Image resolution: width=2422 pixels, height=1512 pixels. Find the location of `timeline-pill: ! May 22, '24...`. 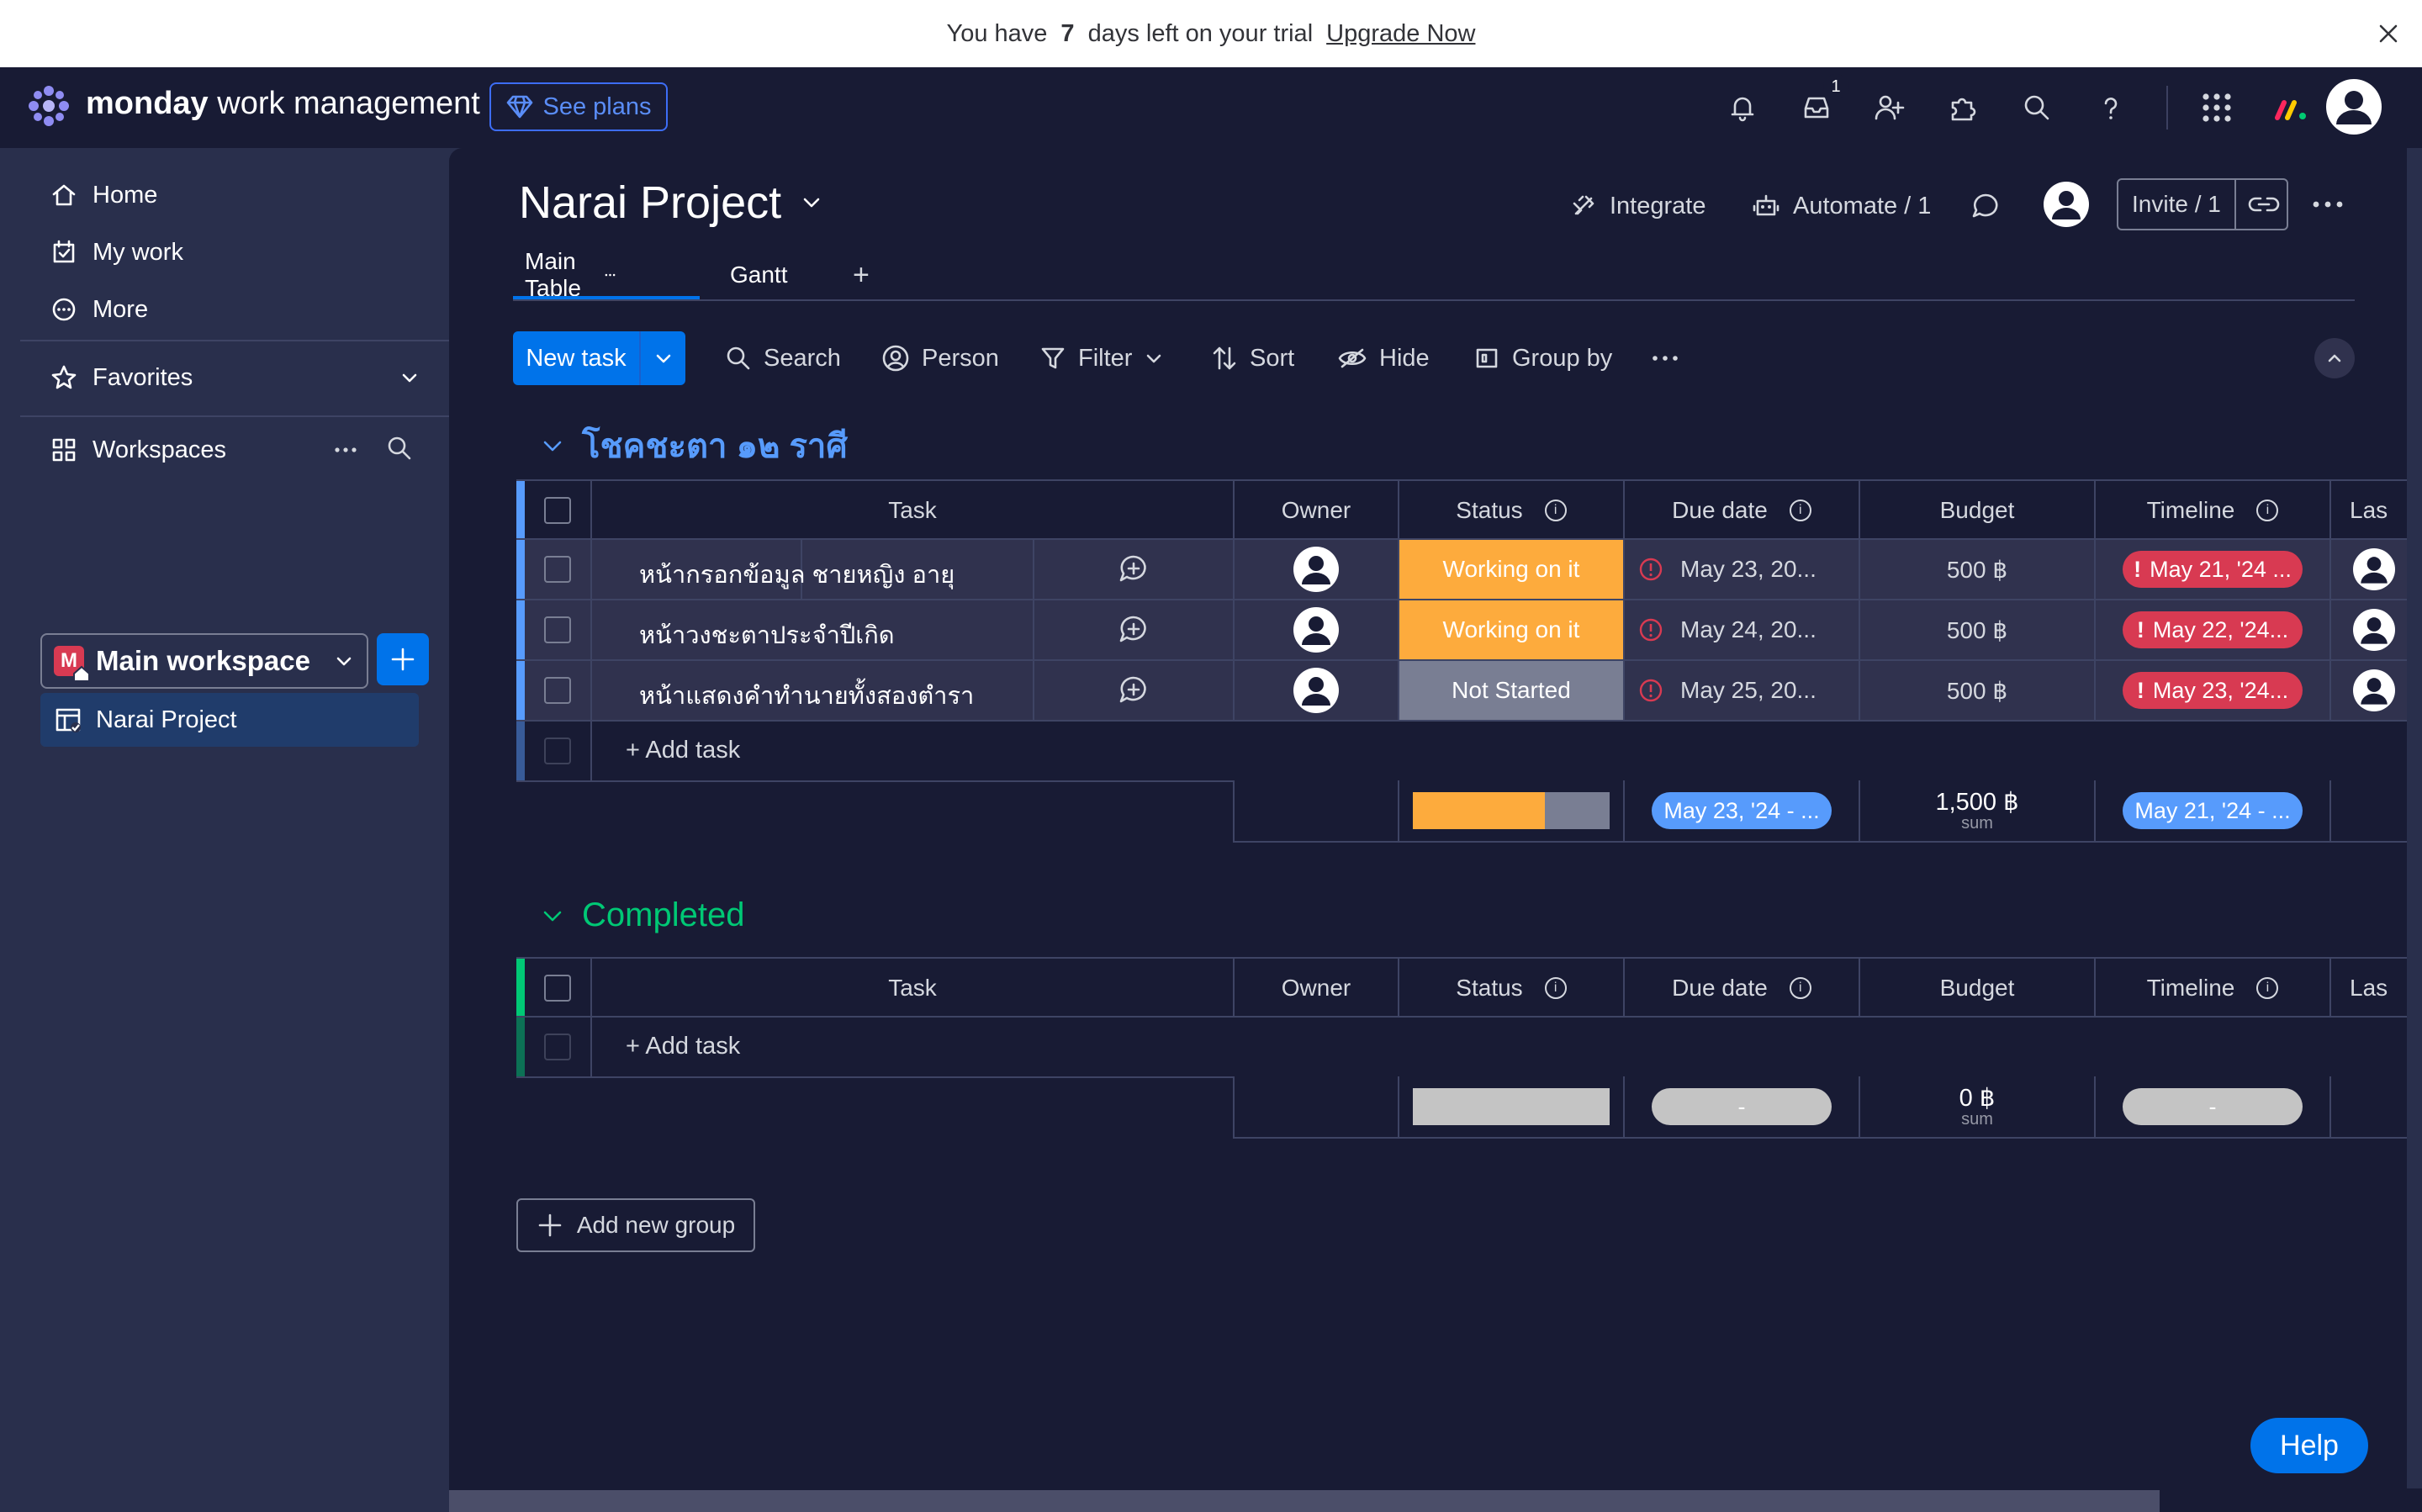

timeline-pill: ! May 22, '24... is located at coordinates (2213, 629).